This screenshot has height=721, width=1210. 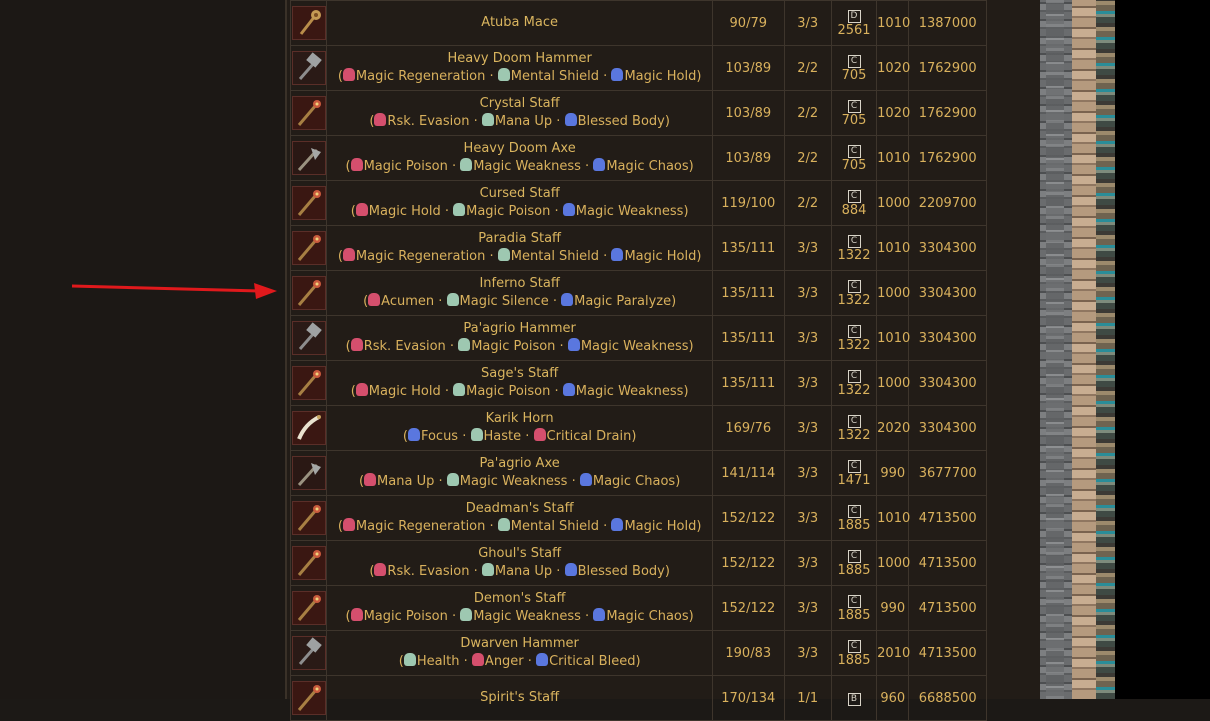 What do you see at coordinates (807, 698) in the screenshot?
I see `slot-count: 1/1` at bounding box center [807, 698].